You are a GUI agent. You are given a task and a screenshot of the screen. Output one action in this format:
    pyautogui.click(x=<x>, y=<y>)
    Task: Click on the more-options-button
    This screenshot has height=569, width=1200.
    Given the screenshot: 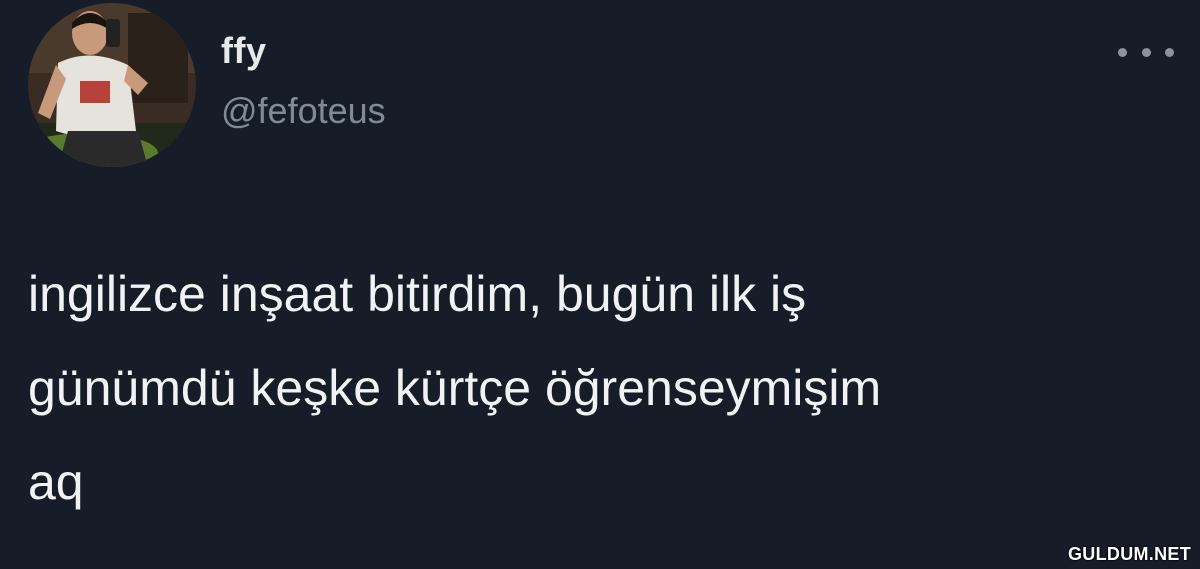 What is the action you would take?
    pyautogui.click(x=1146, y=52)
    